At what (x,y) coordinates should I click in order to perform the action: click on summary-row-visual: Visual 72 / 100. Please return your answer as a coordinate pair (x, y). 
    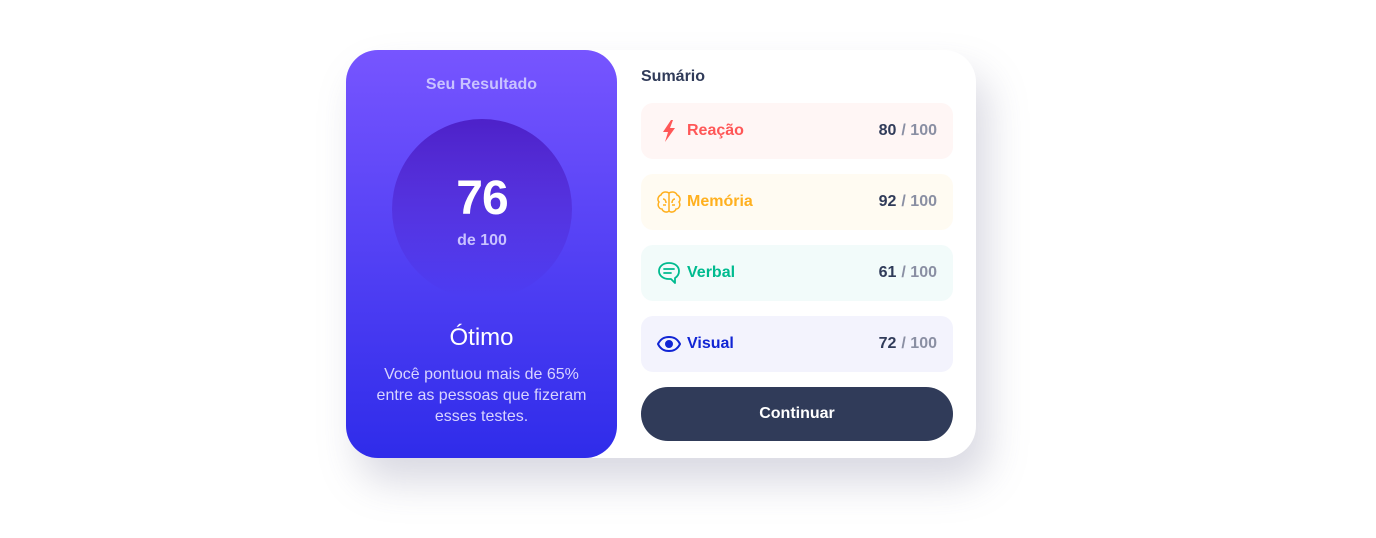
    Looking at the image, I should click on (797, 344).